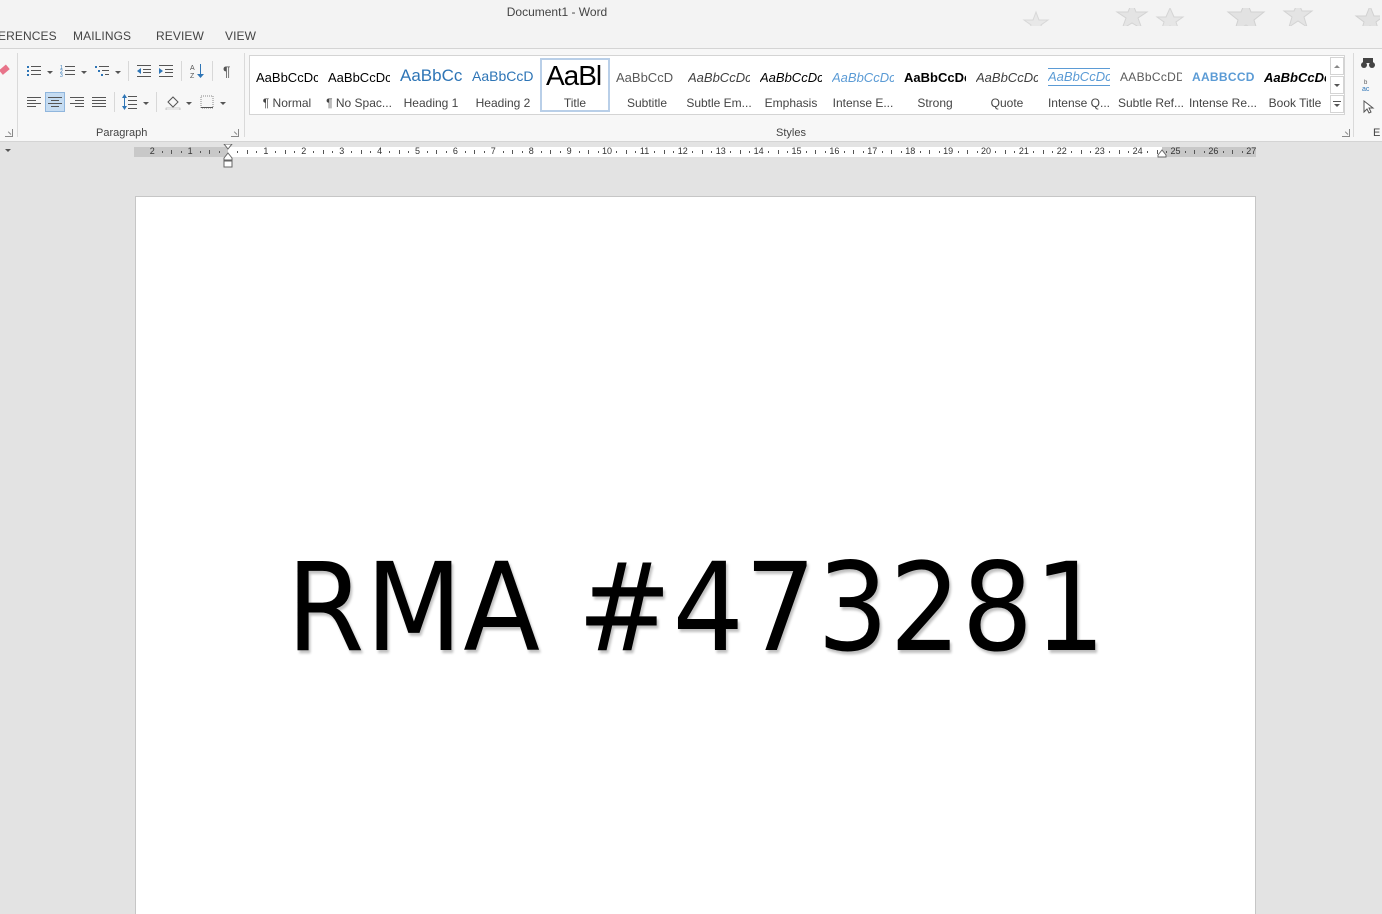 The image size is (1382, 914). What do you see at coordinates (1337, 66) in the screenshot?
I see `gallery-scroll-up-button` at bounding box center [1337, 66].